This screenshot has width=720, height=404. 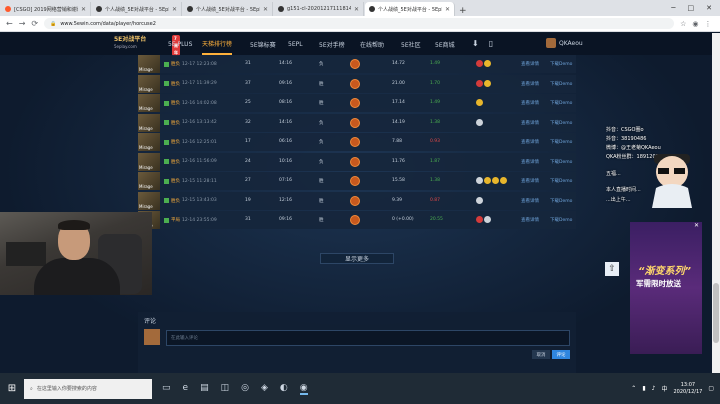 What do you see at coordinates (672, 181) in the screenshot?
I see `cartoon-character-icon` at bounding box center [672, 181].